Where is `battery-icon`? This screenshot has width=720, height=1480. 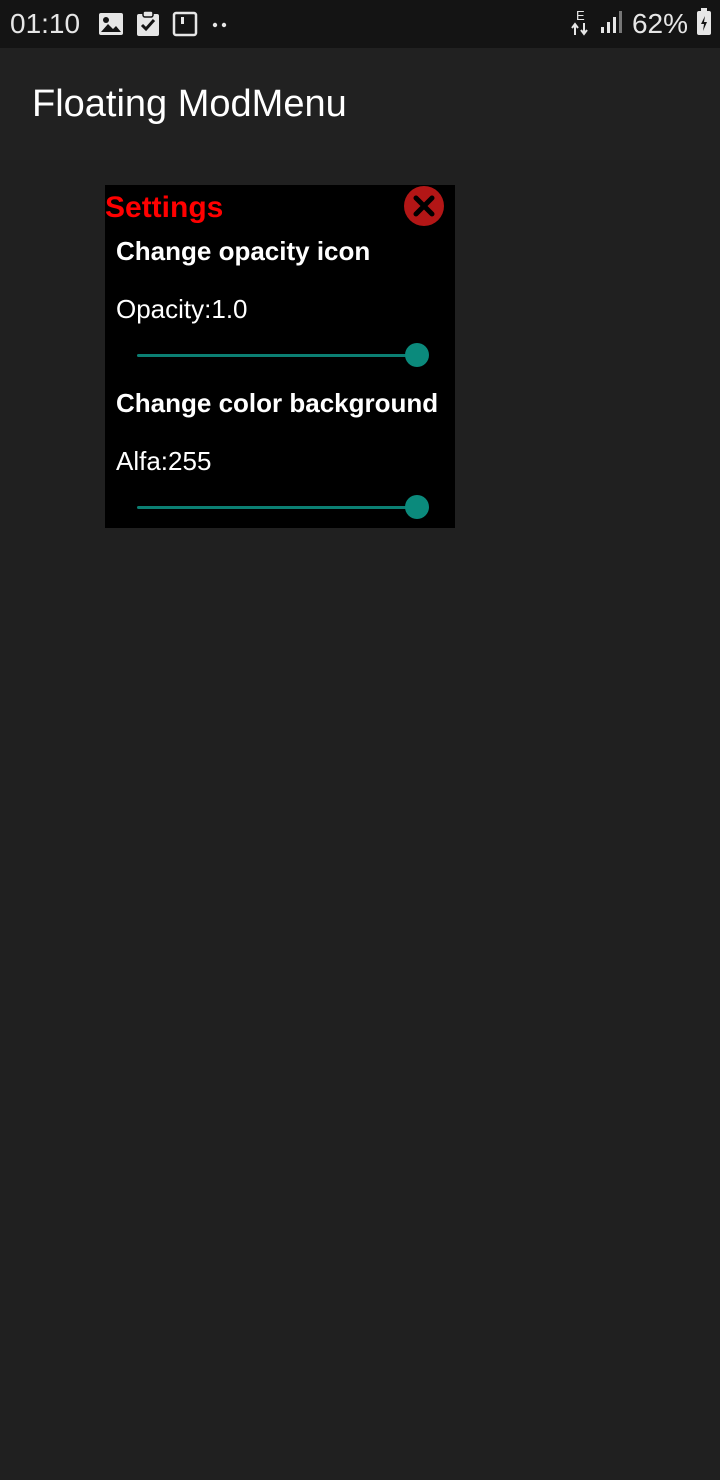
battery-icon is located at coordinates (704, 24).